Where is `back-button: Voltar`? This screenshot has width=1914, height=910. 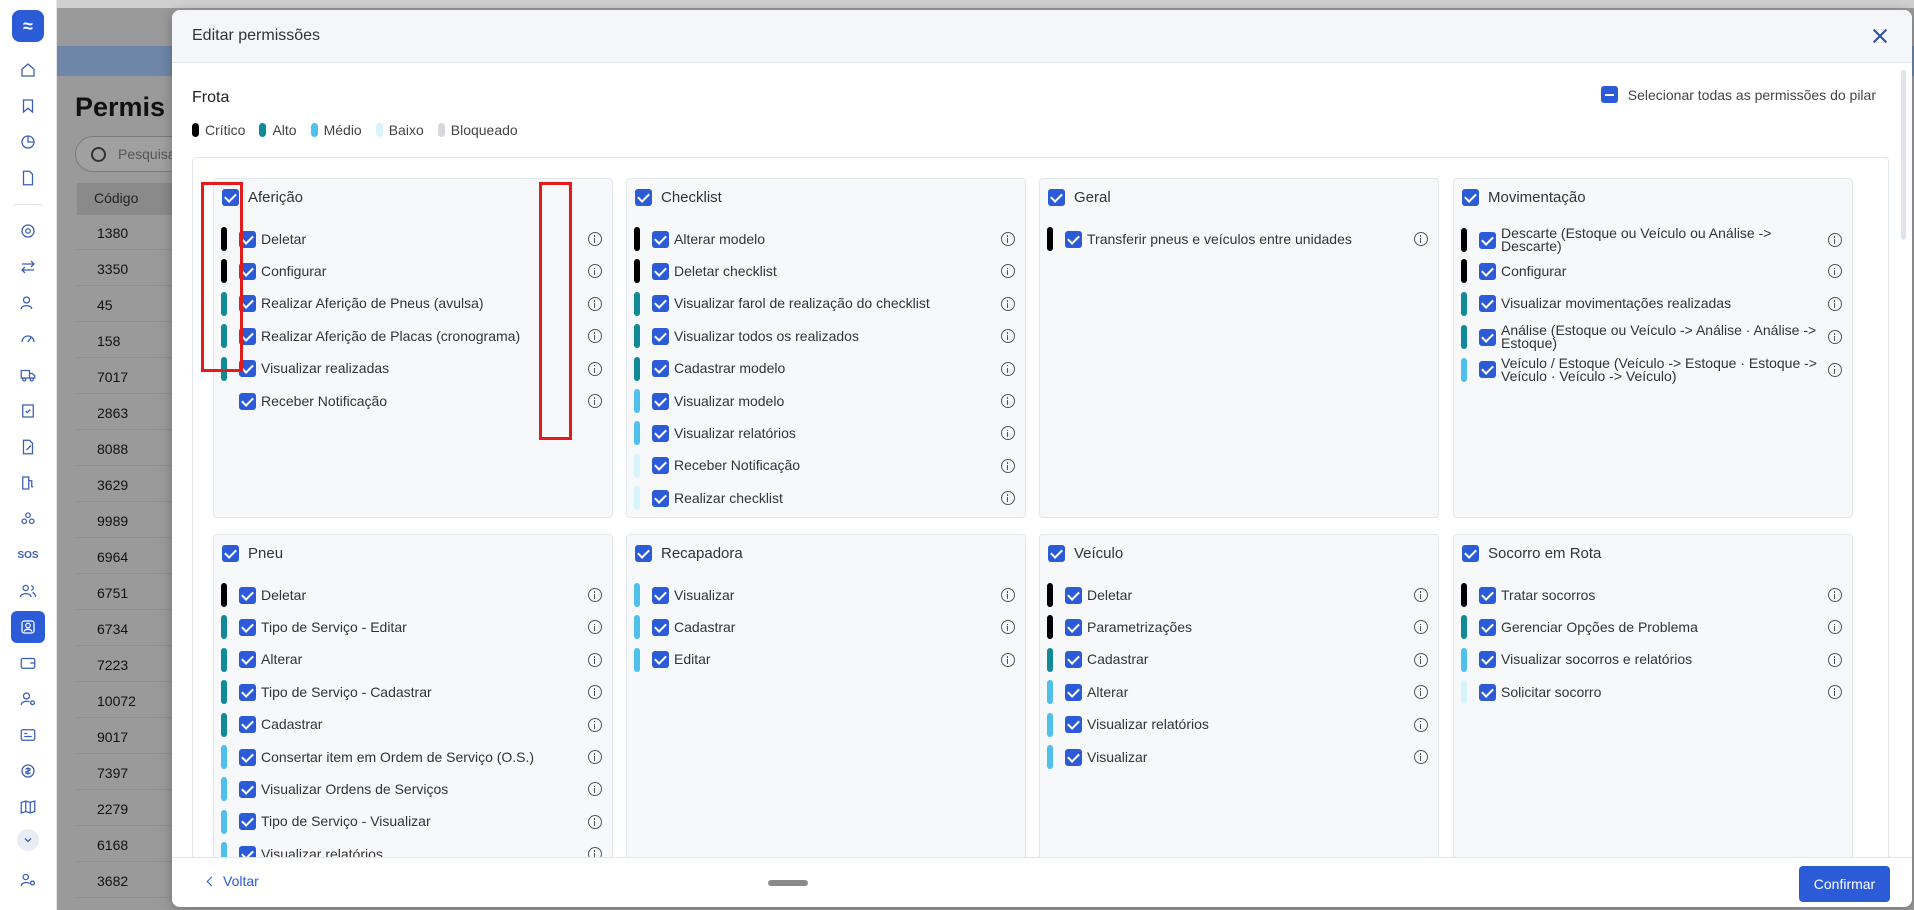 back-button: Voltar is located at coordinates (232, 881).